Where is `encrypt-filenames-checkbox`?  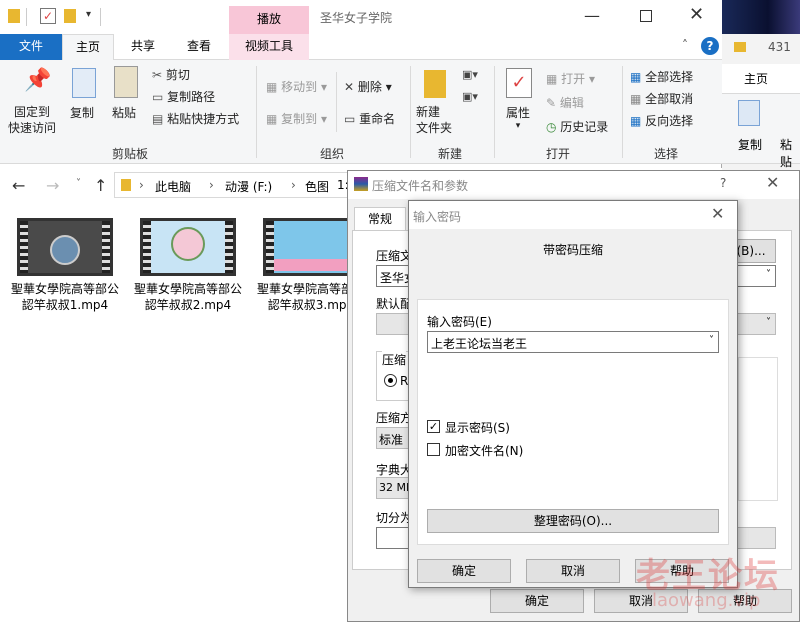
encrypt-filenames-checkbox is located at coordinates (433, 449).